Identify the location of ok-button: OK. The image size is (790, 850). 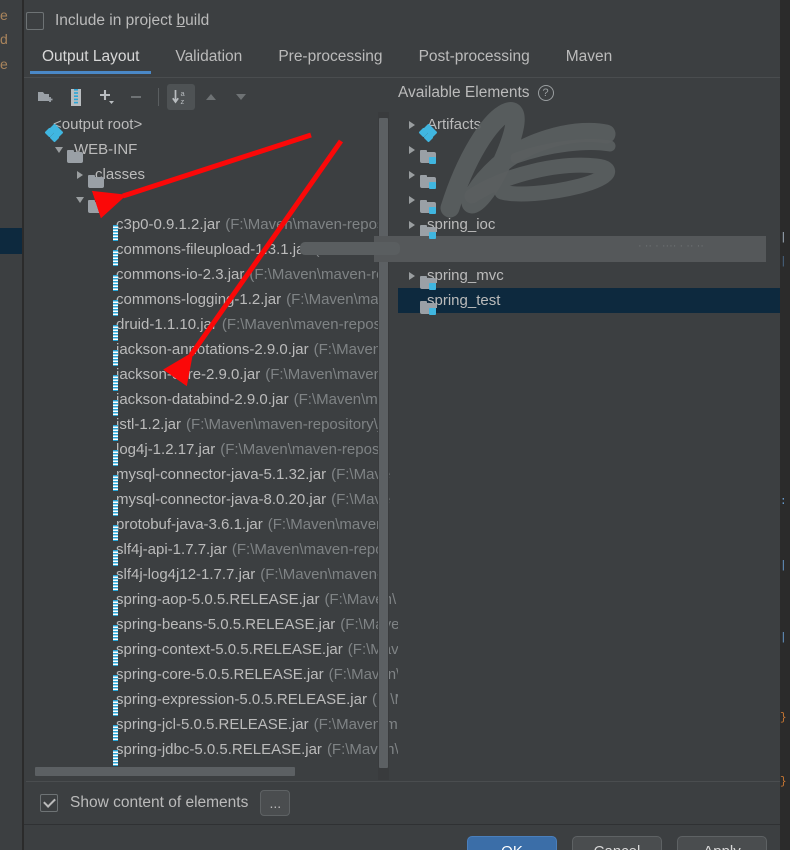
(512, 843).